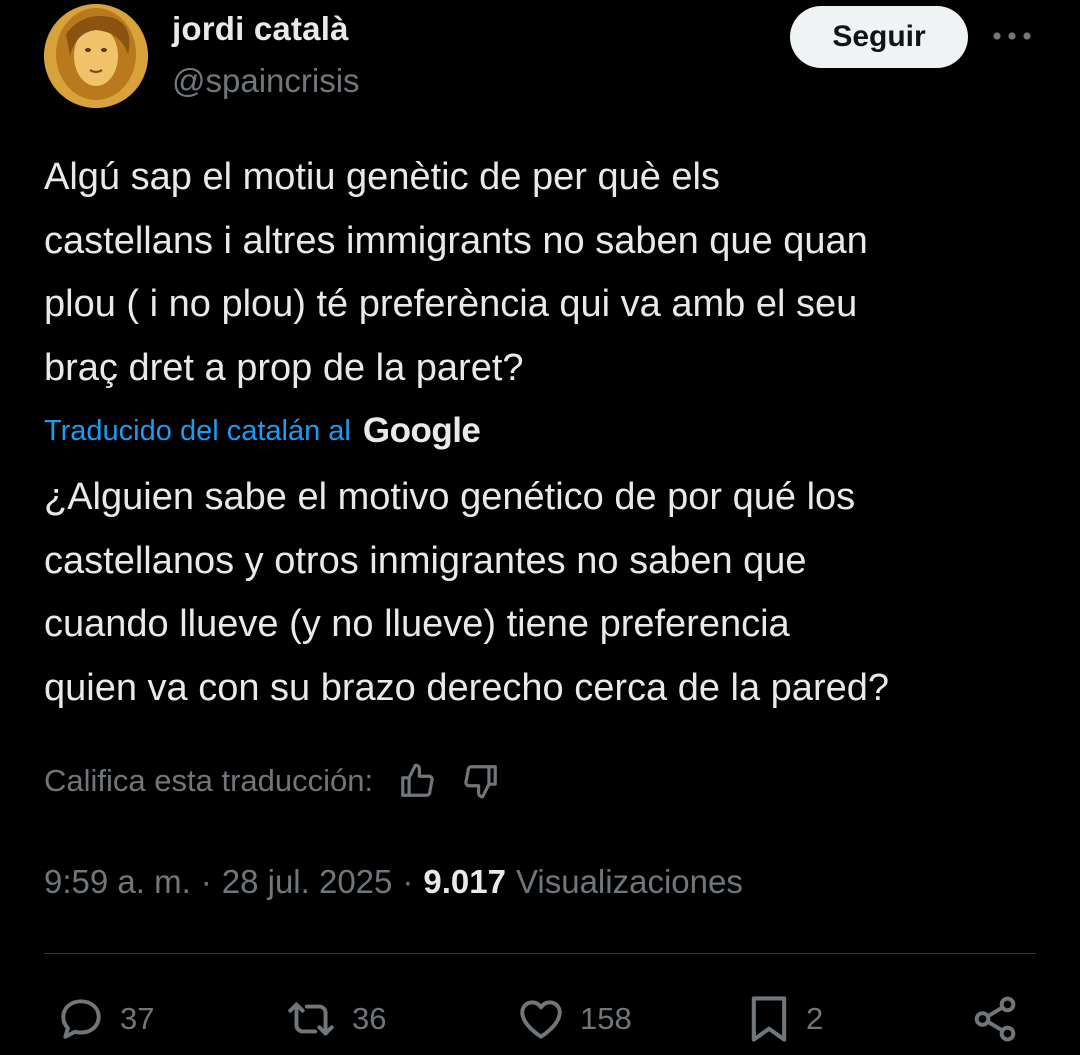 This screenshot has height=1055, width=1080. Describe the element at coordinates (574, 1019) in the screenshot. I see `like-button: 158` at that location.